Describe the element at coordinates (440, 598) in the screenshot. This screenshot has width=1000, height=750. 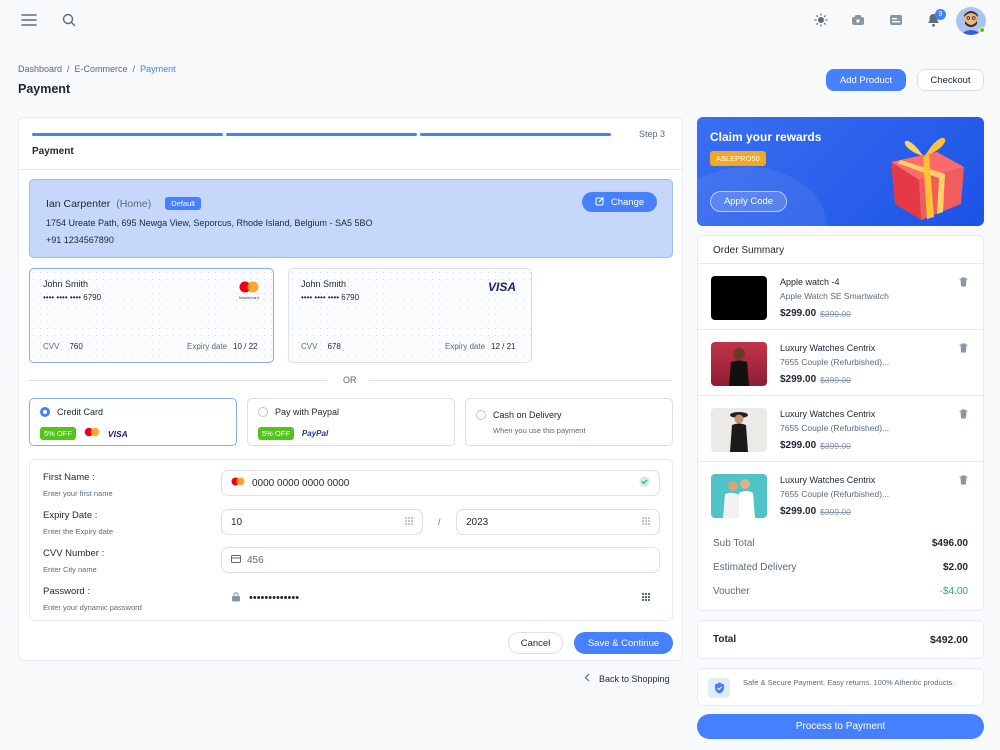
I see `password-input: •••••••••••••` at that location.